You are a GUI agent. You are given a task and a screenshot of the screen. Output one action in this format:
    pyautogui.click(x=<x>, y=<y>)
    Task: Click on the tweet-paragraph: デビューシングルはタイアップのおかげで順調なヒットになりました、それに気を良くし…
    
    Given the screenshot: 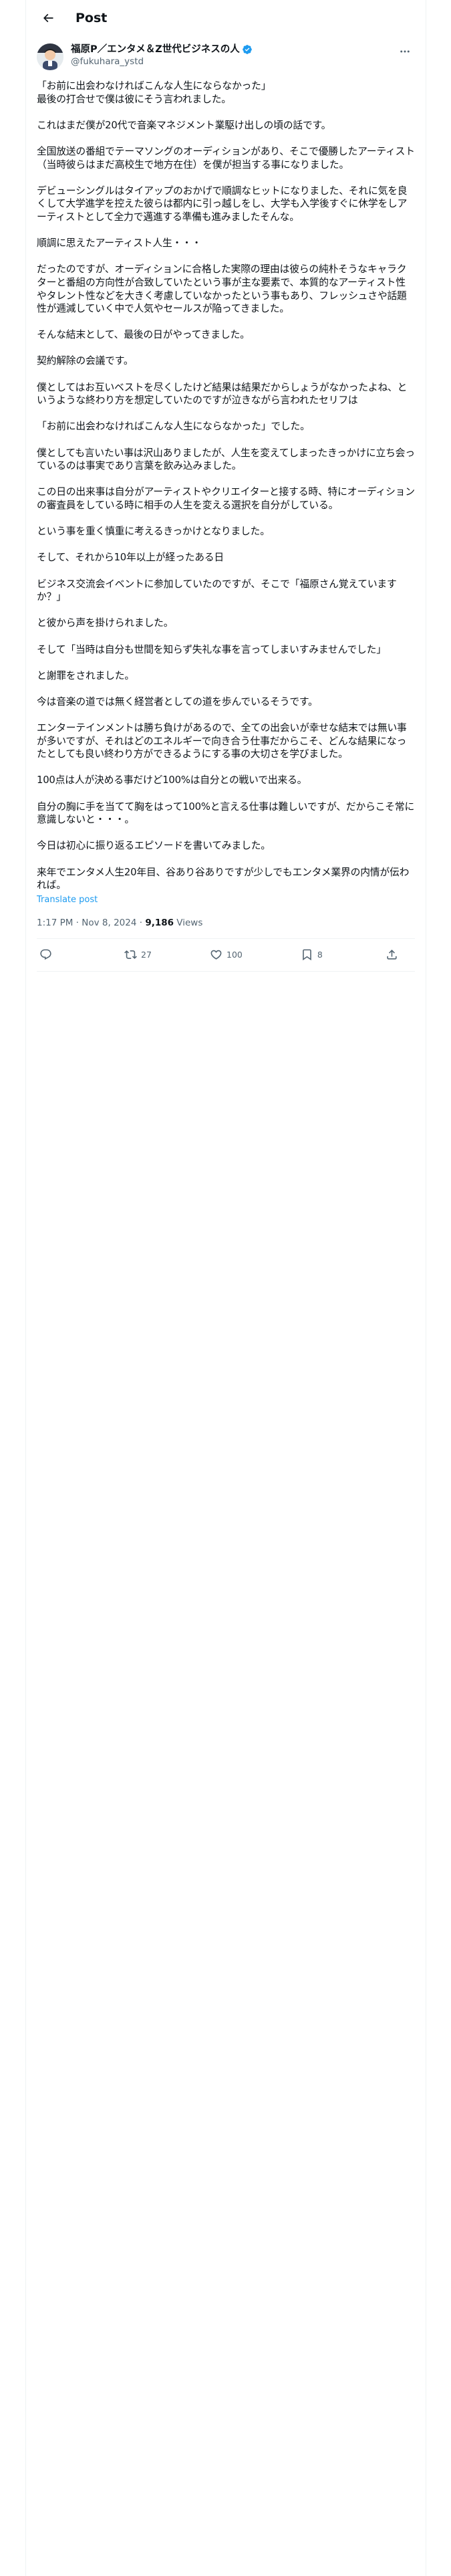 What is the action you would take?
    pyautogui.click(x=222, y=204)
    